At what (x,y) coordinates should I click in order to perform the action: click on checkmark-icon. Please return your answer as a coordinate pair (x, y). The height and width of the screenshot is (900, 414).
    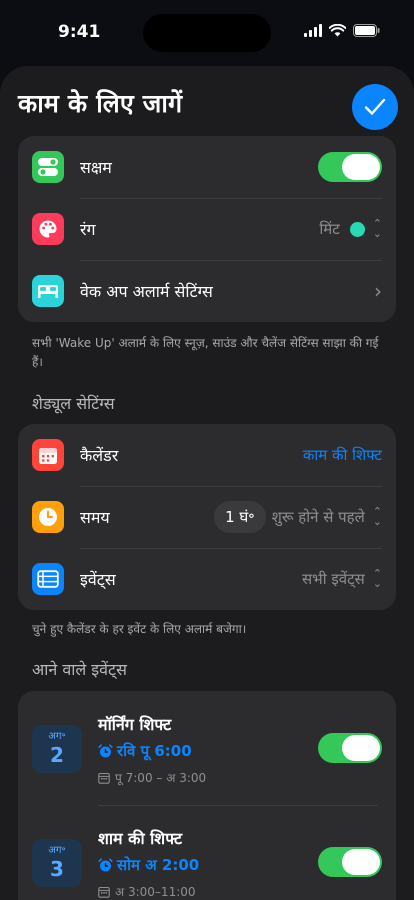
    Looking at the image, I should click on (375, 106).